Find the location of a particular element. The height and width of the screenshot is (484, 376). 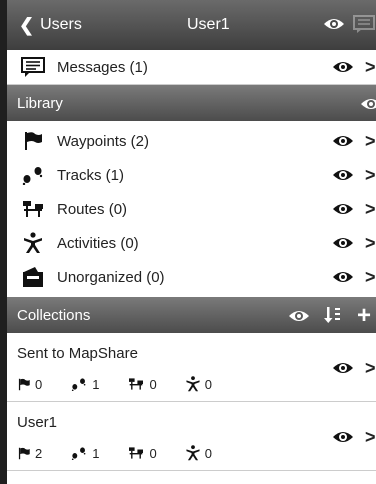

library-item-tracks: Tracks (1) > is located at coordinates (191, 175).